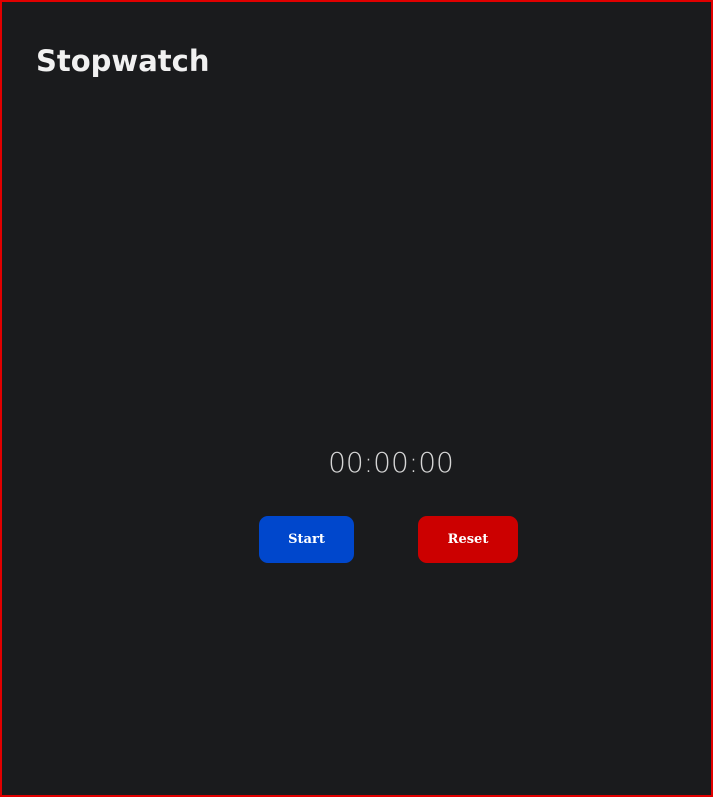 Image resolution: width=713 pixels, height=797 pixels. Describe the element at coordinates (468, 539) in the screenshot. I see `reset-button: Reset` at that location.